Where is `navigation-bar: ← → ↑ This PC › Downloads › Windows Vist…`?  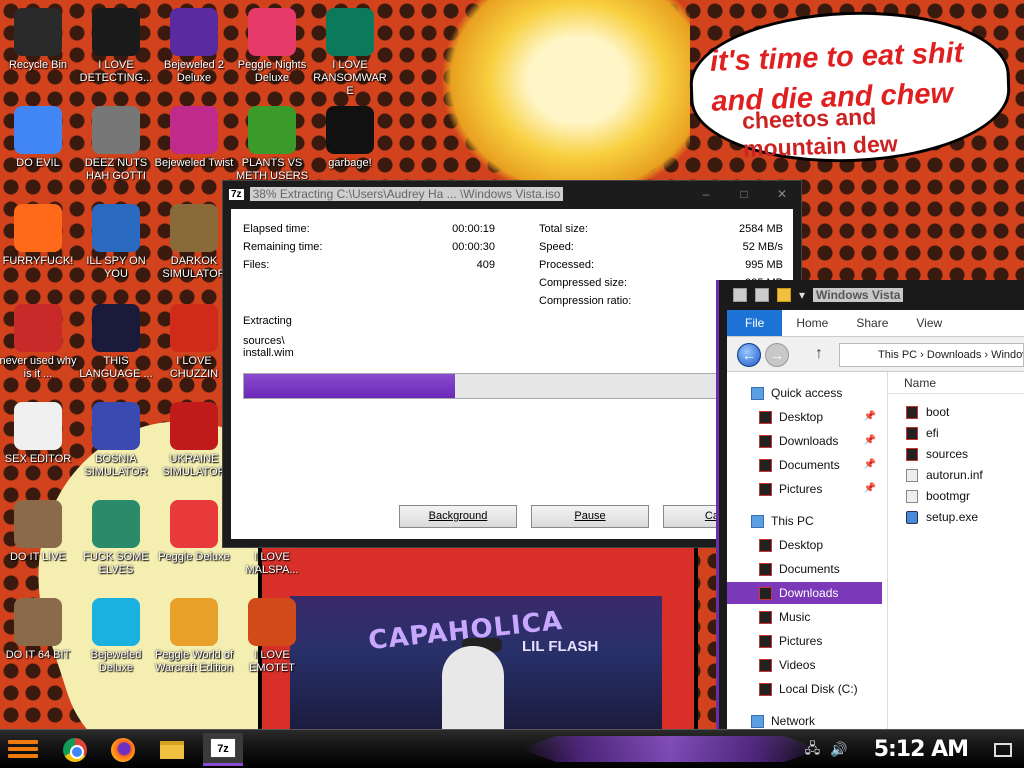 navigation-bar: ← → ↑ This PC › Downloads › Windows Vist… is located at coordinates (875, 354).